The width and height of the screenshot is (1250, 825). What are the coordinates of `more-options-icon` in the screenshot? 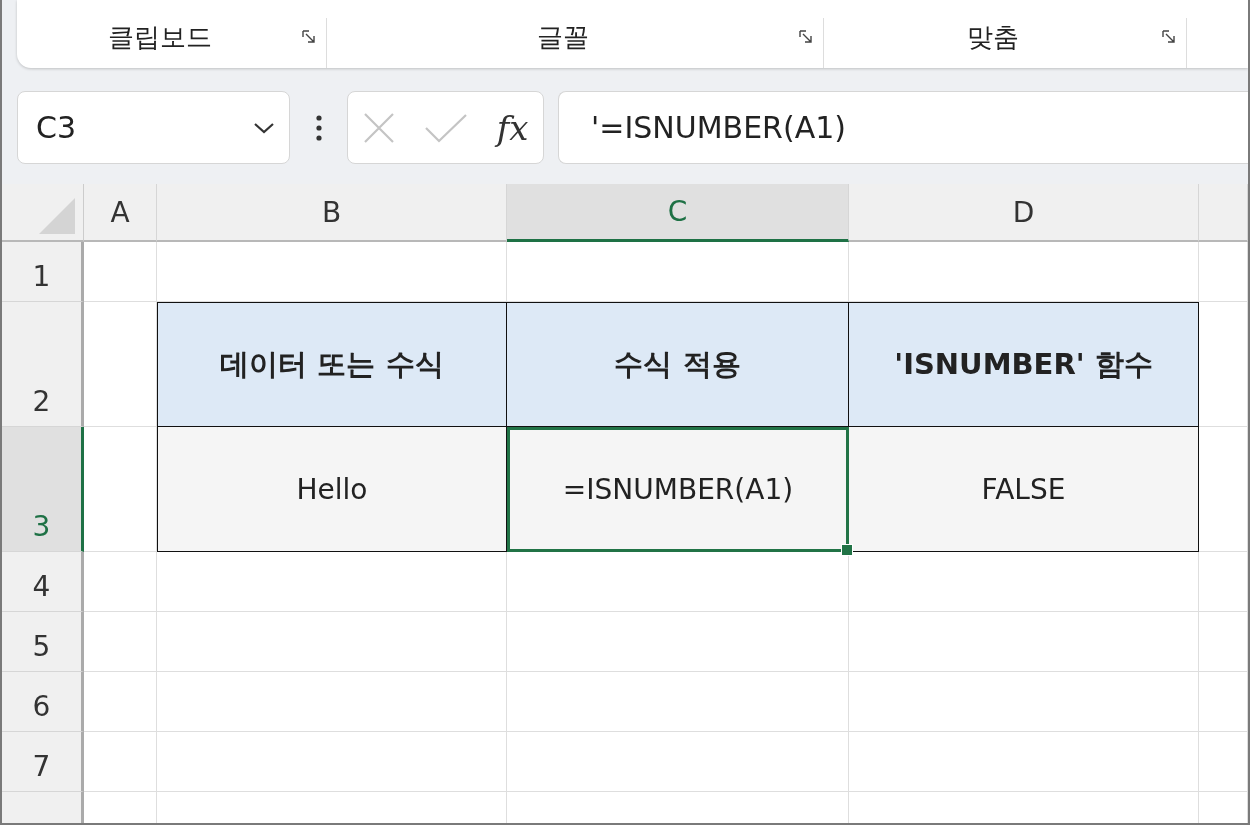 It's located at (318, 127).